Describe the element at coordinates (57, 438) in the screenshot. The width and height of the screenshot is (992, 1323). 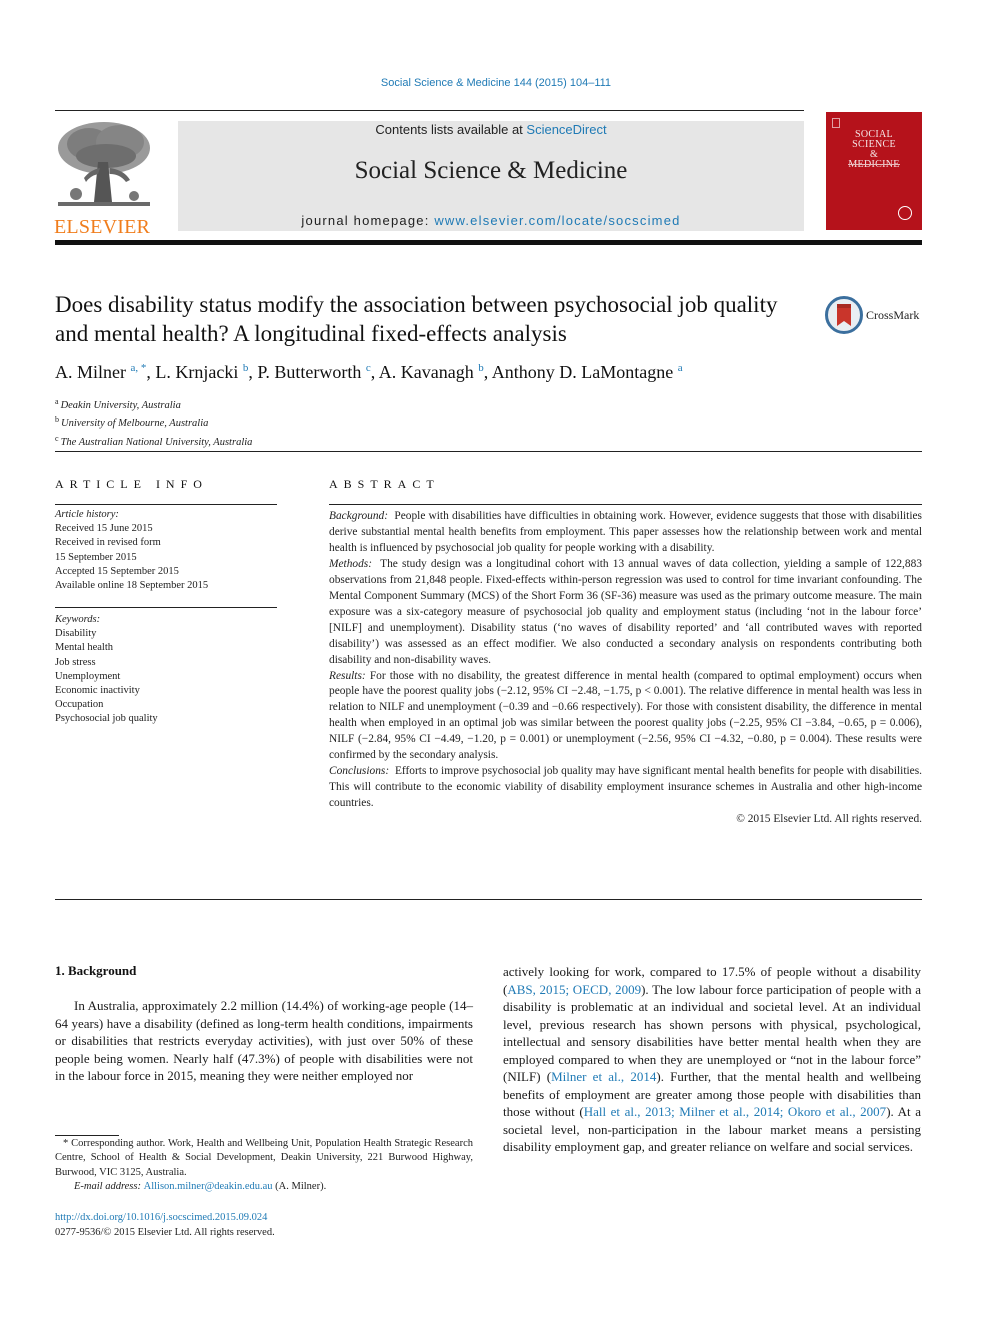
I see `affiliation-mark: c` at that location.